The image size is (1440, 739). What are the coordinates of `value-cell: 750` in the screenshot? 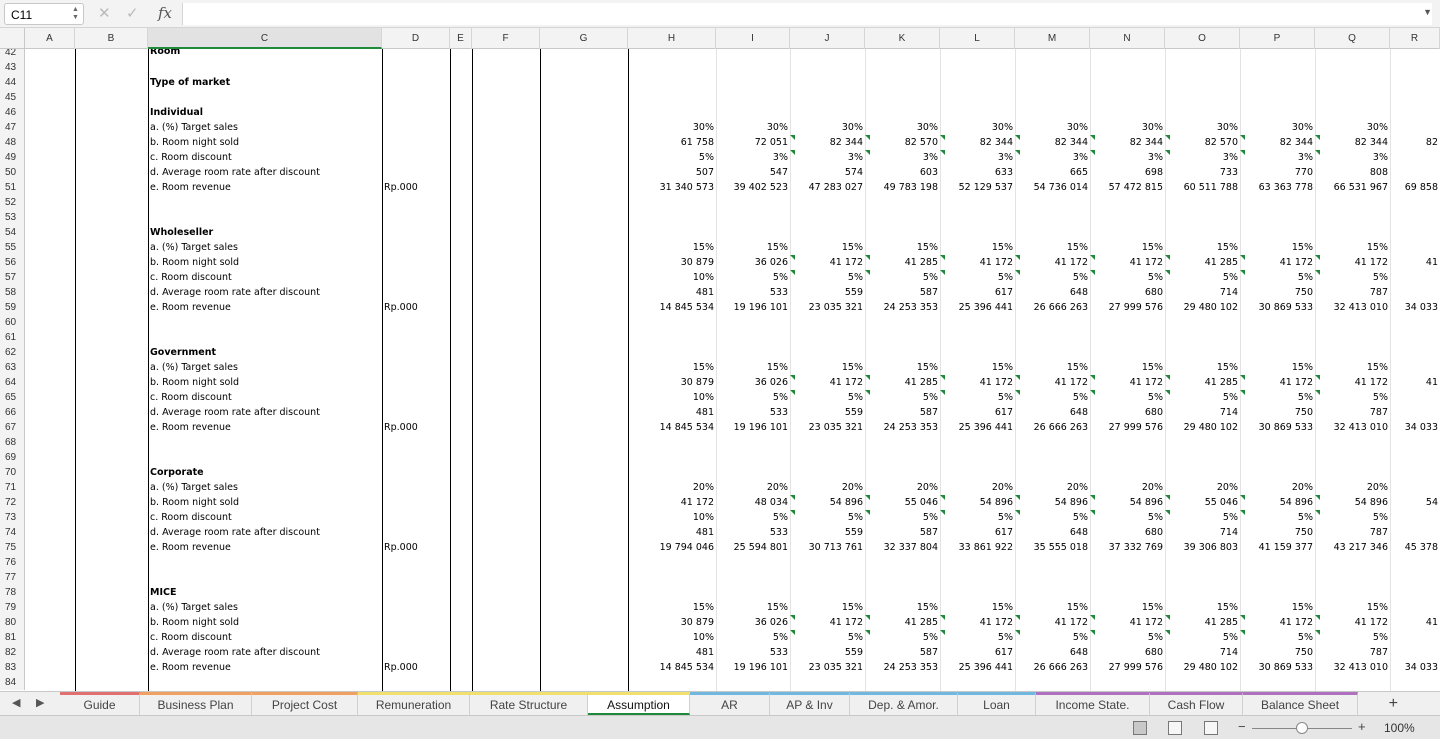 It's located at (1277, 292).